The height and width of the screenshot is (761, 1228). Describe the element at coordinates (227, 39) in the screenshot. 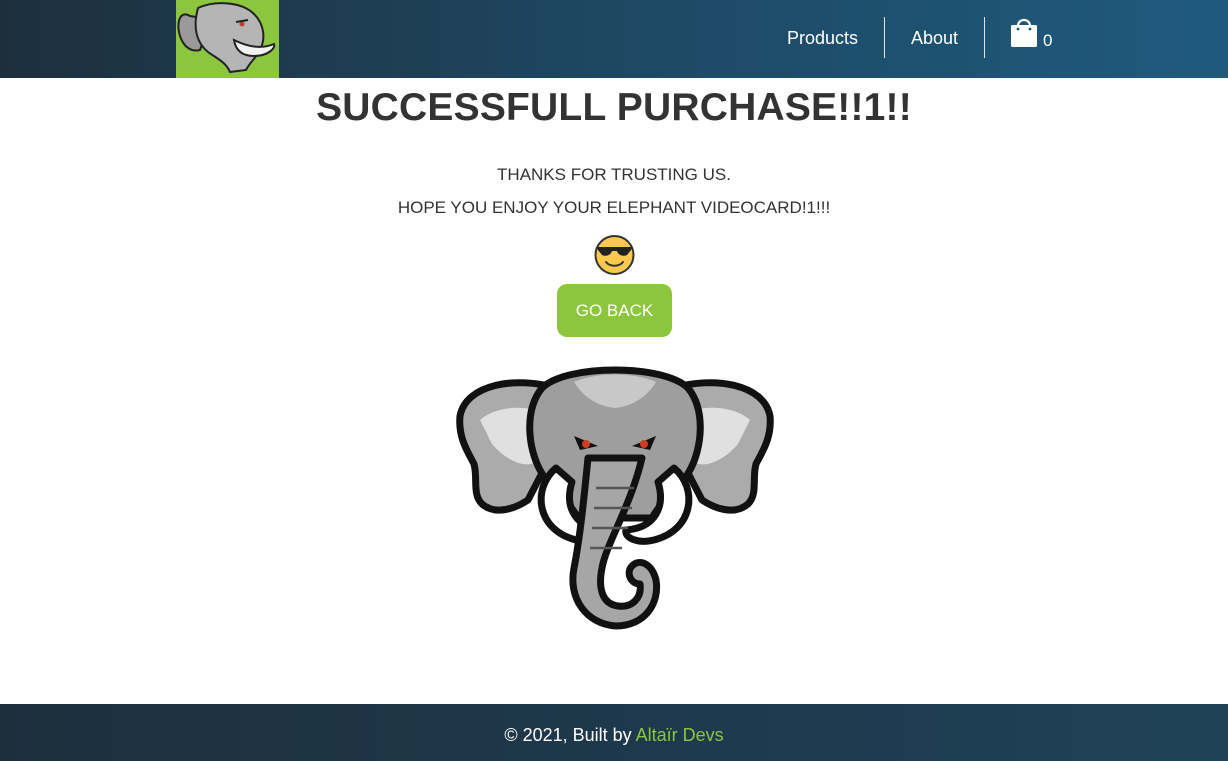

I see `elephant-logo-icon` at that location.